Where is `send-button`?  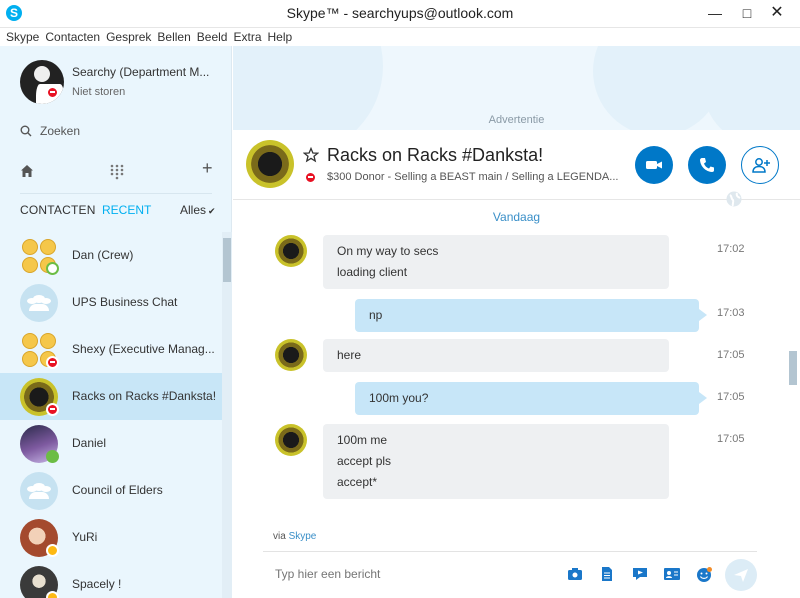
send-button is located at coordinates (741, 575).